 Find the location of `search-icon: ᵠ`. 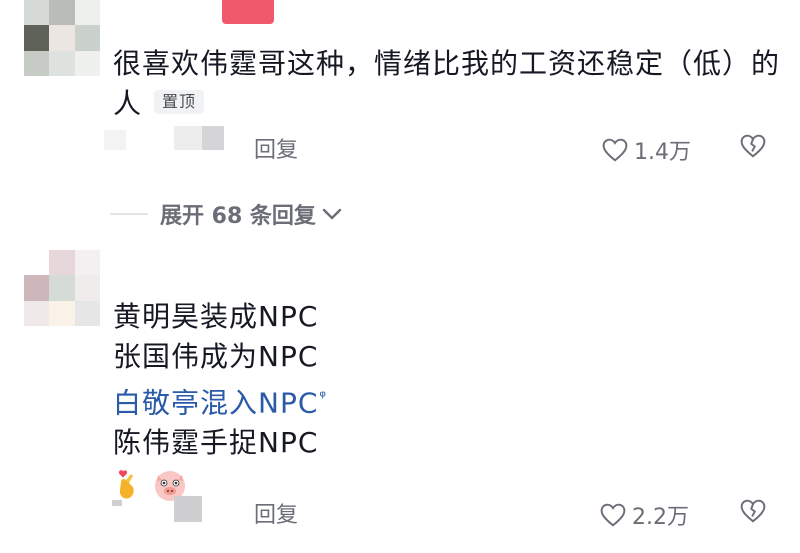

search-icon: ᵠ is located at coordinates (323, 396).